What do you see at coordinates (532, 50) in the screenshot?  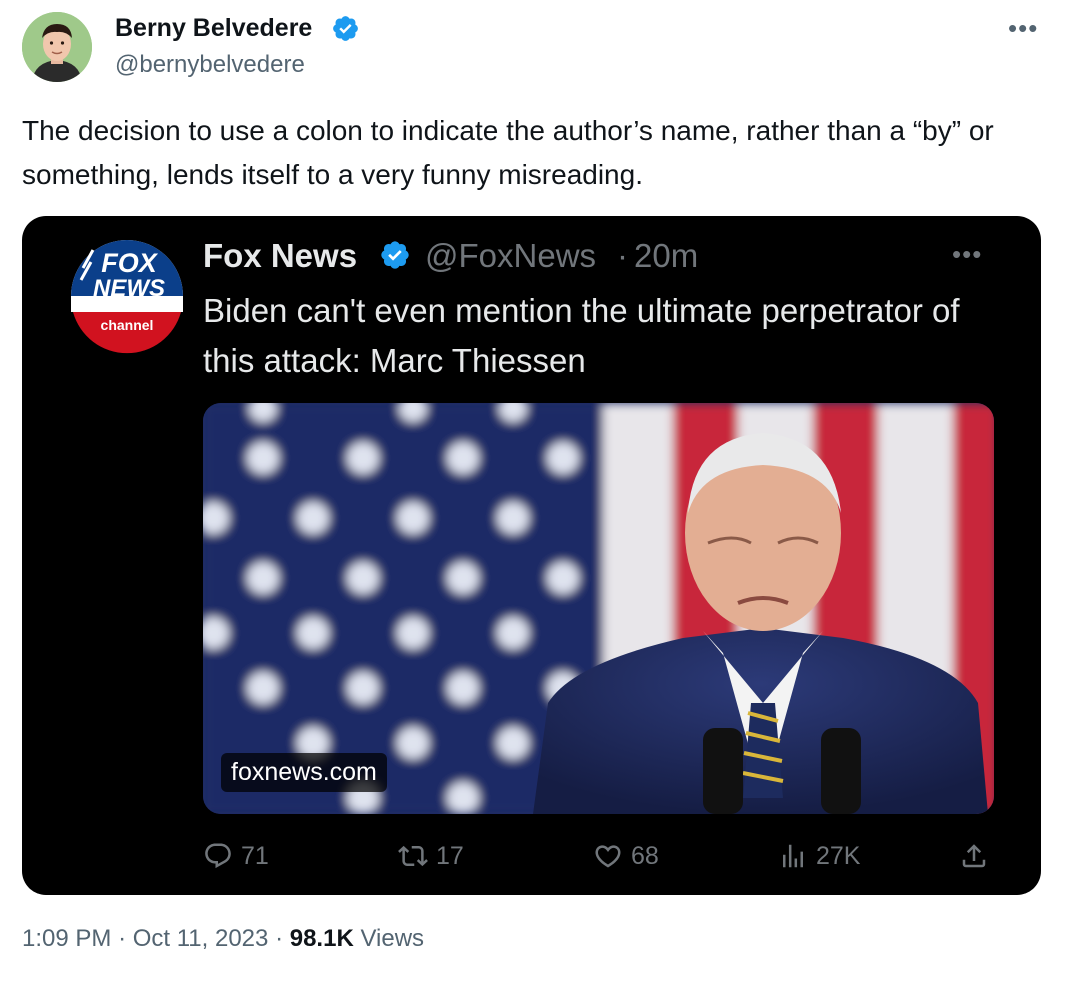 I see `tweet-header: Berny Belvedere @bernybelvedere •••` at bounding box center [532, 50].